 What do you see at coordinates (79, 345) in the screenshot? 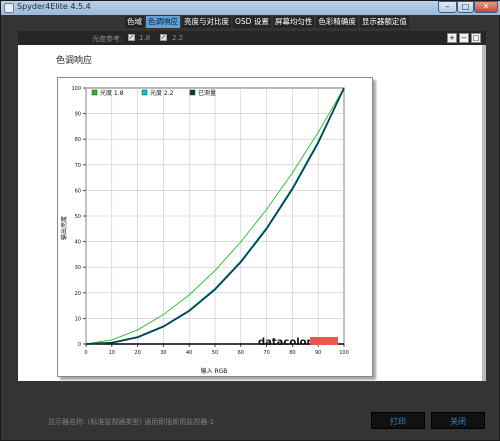
I see `y-tick-label: 0` at bounding box center [79, 345].